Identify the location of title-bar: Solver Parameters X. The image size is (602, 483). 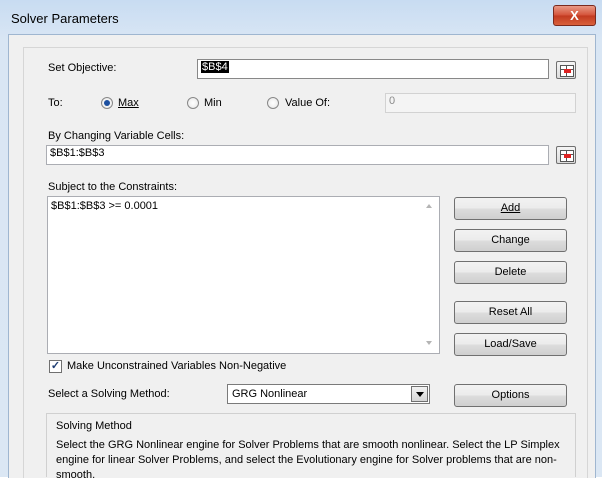
(301, 17).